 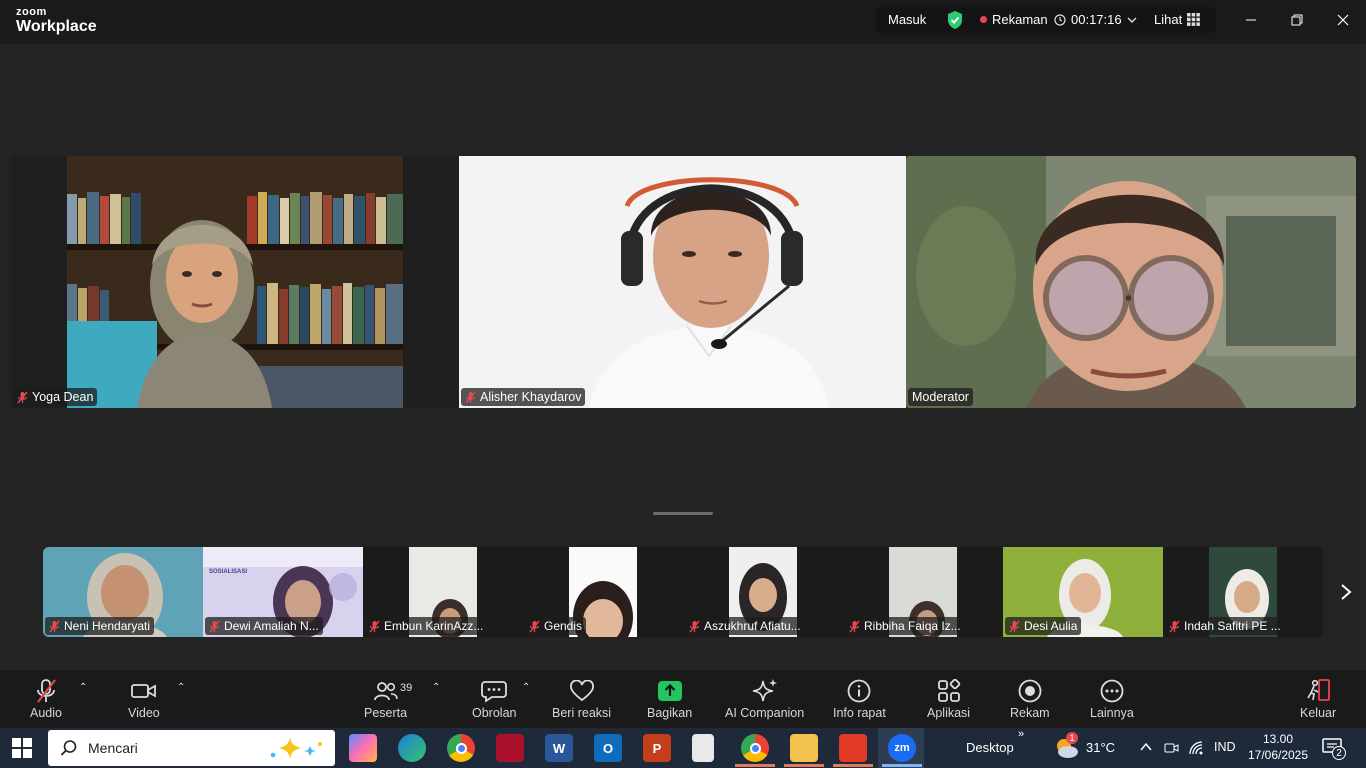 What do you see at coordinates (1146, 747) in the screenshot?
I see `chevron-up-icon` at bounding box center [1146, 747].